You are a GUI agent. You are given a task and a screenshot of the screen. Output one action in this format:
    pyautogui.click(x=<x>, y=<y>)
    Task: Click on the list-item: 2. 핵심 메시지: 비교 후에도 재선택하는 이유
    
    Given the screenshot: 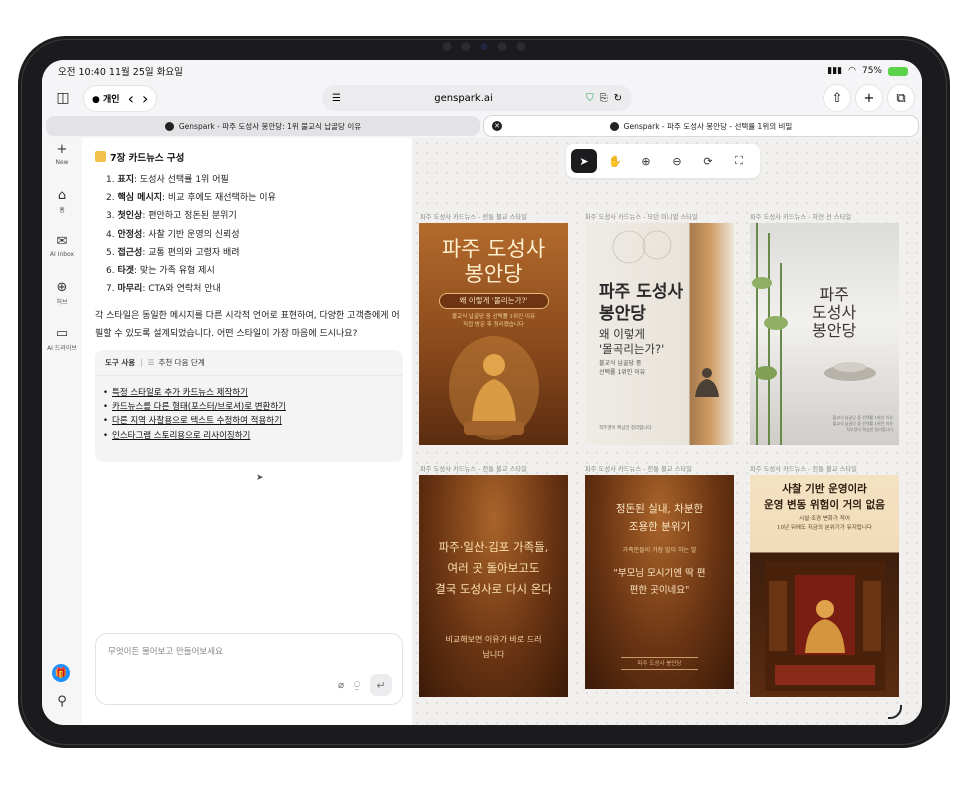 What is the action you would take?
    pyautogui.click(x=191, y=198)
    